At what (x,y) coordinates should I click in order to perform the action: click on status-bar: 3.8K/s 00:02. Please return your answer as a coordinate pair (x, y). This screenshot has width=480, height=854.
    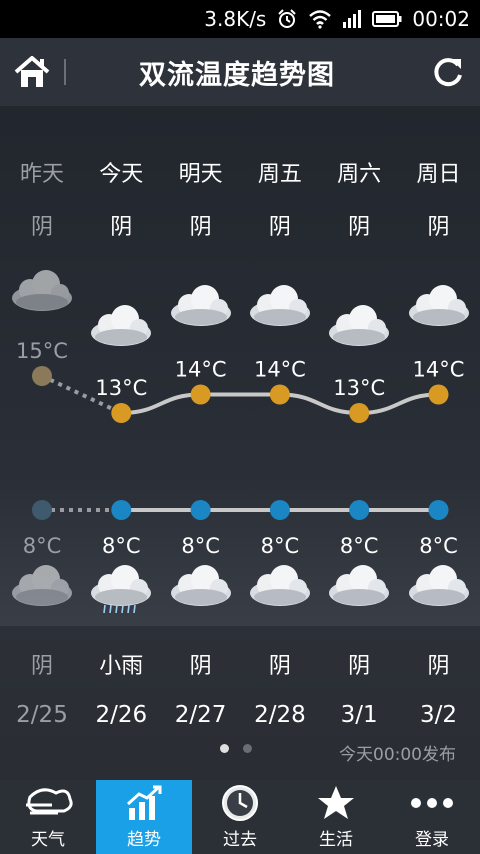
    Looking at the image, I should click on (240, 19).